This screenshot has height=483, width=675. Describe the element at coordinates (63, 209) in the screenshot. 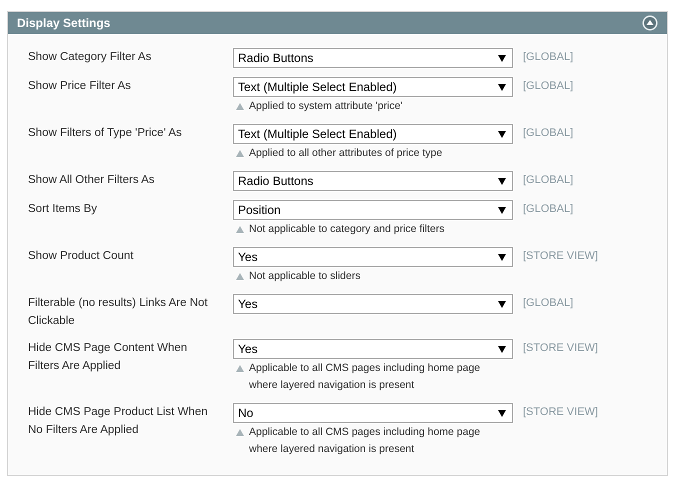

I see `field-label: Sort Items By` at that location.